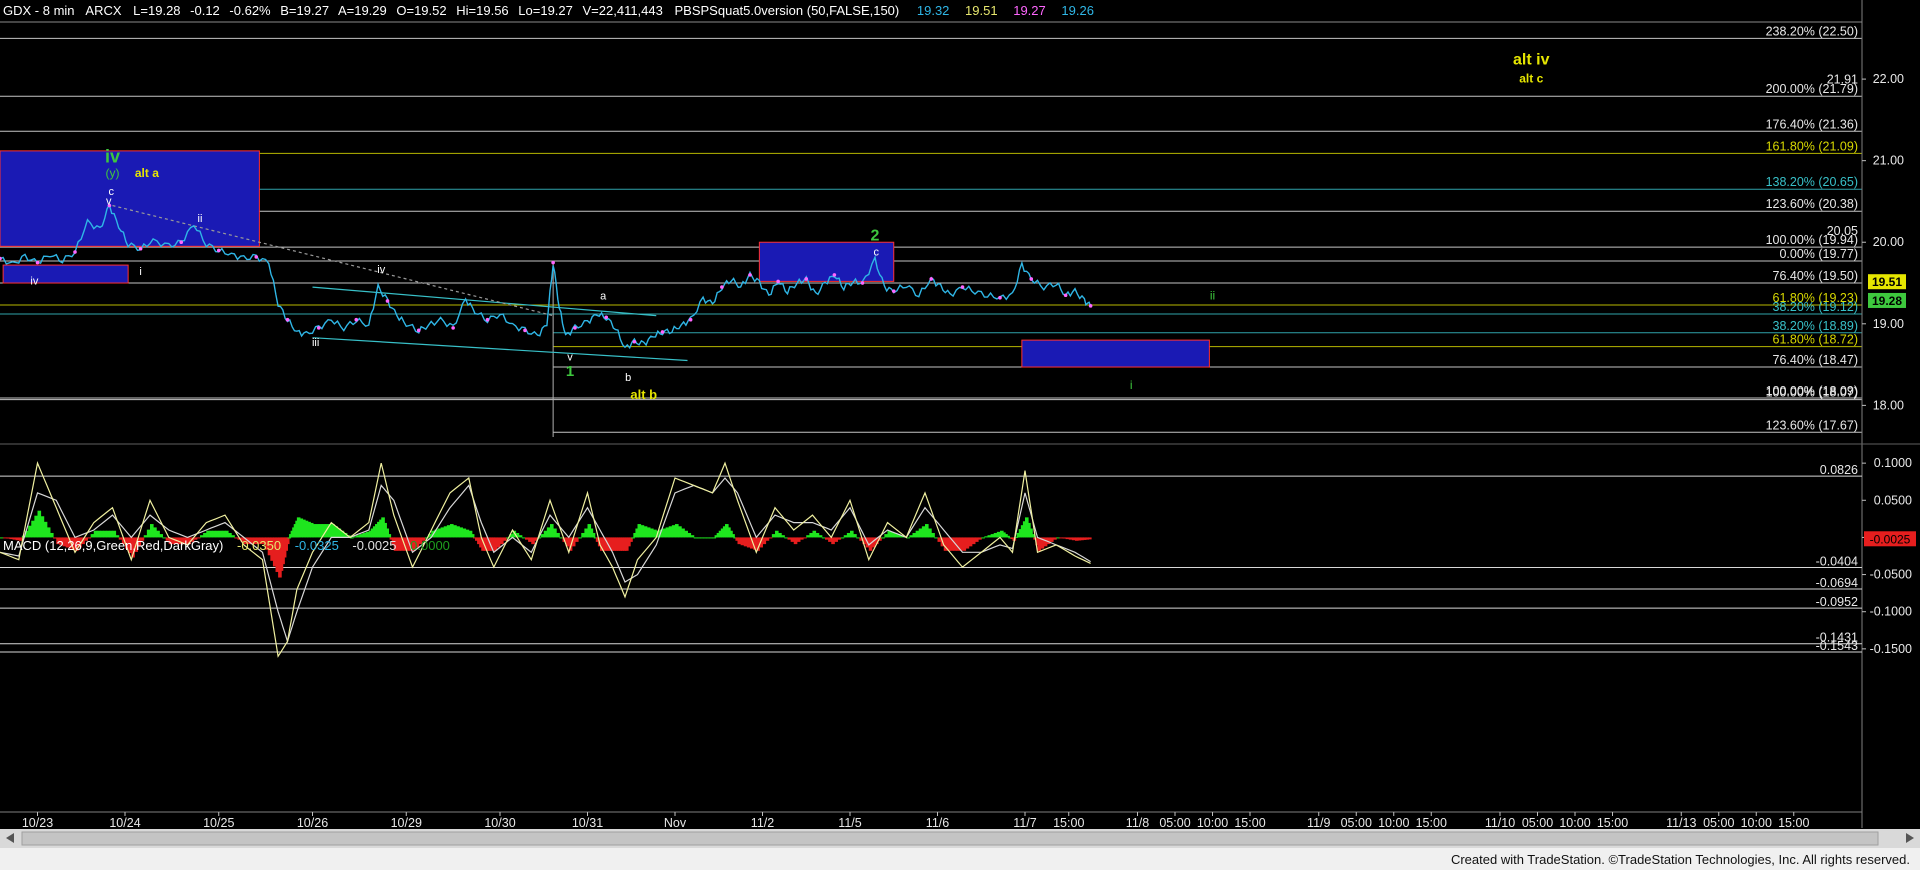 The width and height of the screenshot is (1920, 870). What do you see at coordinates (1891, 575) in the screenshot?
I see `macd-tick-label: -0.0500` at bounding box center [1891, 575].